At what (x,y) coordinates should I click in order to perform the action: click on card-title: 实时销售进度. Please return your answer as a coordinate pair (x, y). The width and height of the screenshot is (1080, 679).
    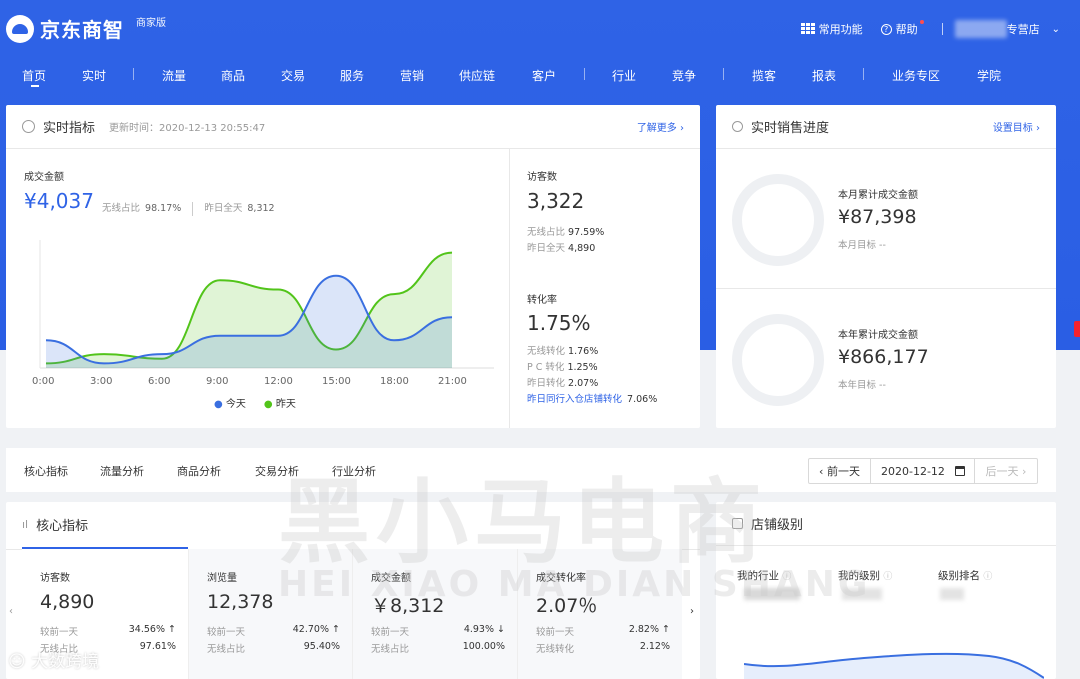
    Looking at the image, I should click on (790, 128).